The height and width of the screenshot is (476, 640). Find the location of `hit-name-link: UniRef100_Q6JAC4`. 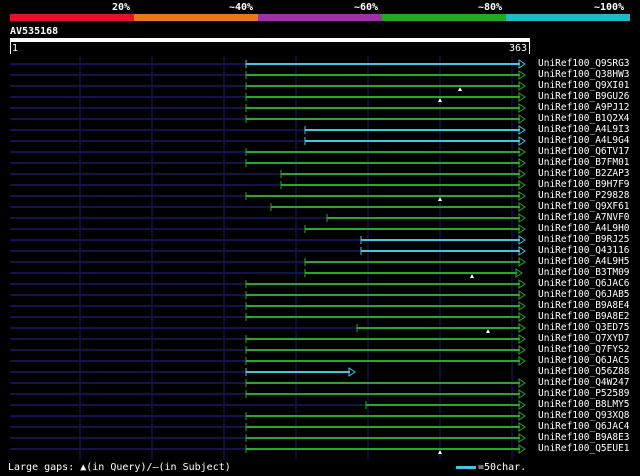

hit-name-link: UniRef100_Q6JAC4 is located at coordinates (584, 427).